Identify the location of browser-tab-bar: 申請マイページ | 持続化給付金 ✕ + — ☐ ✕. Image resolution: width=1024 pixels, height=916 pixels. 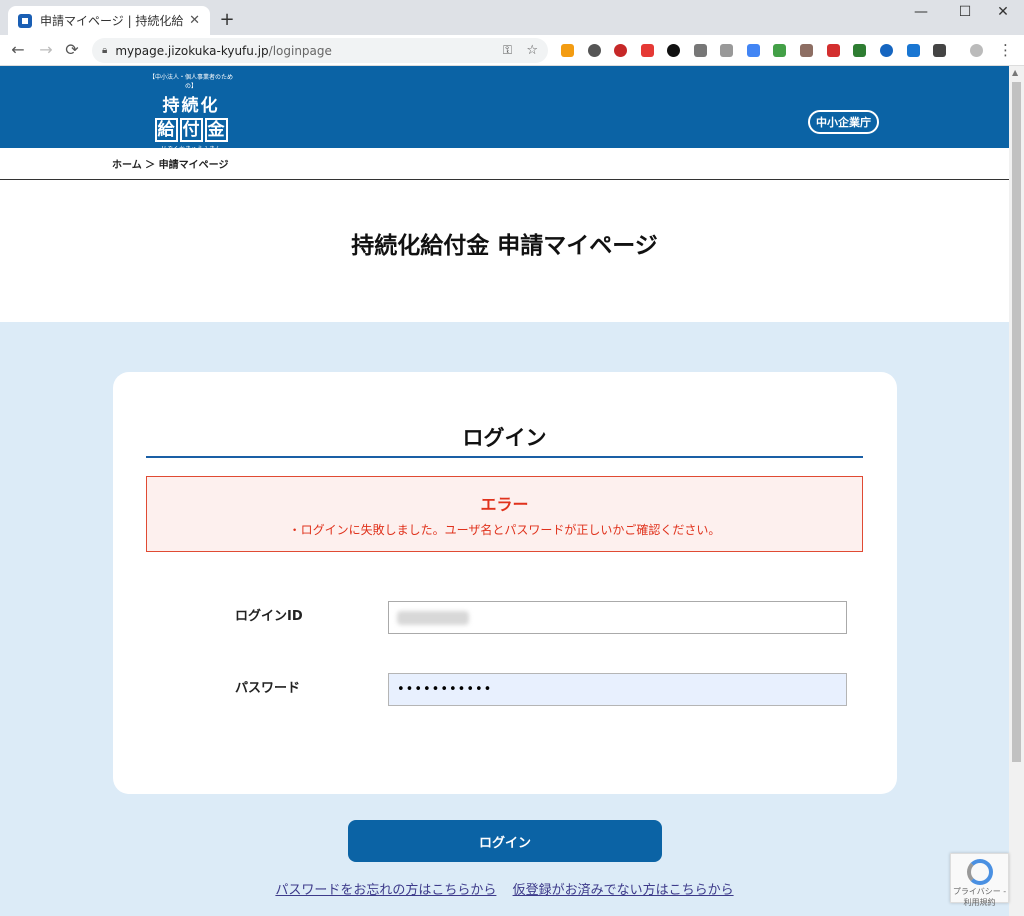
(512, 17).